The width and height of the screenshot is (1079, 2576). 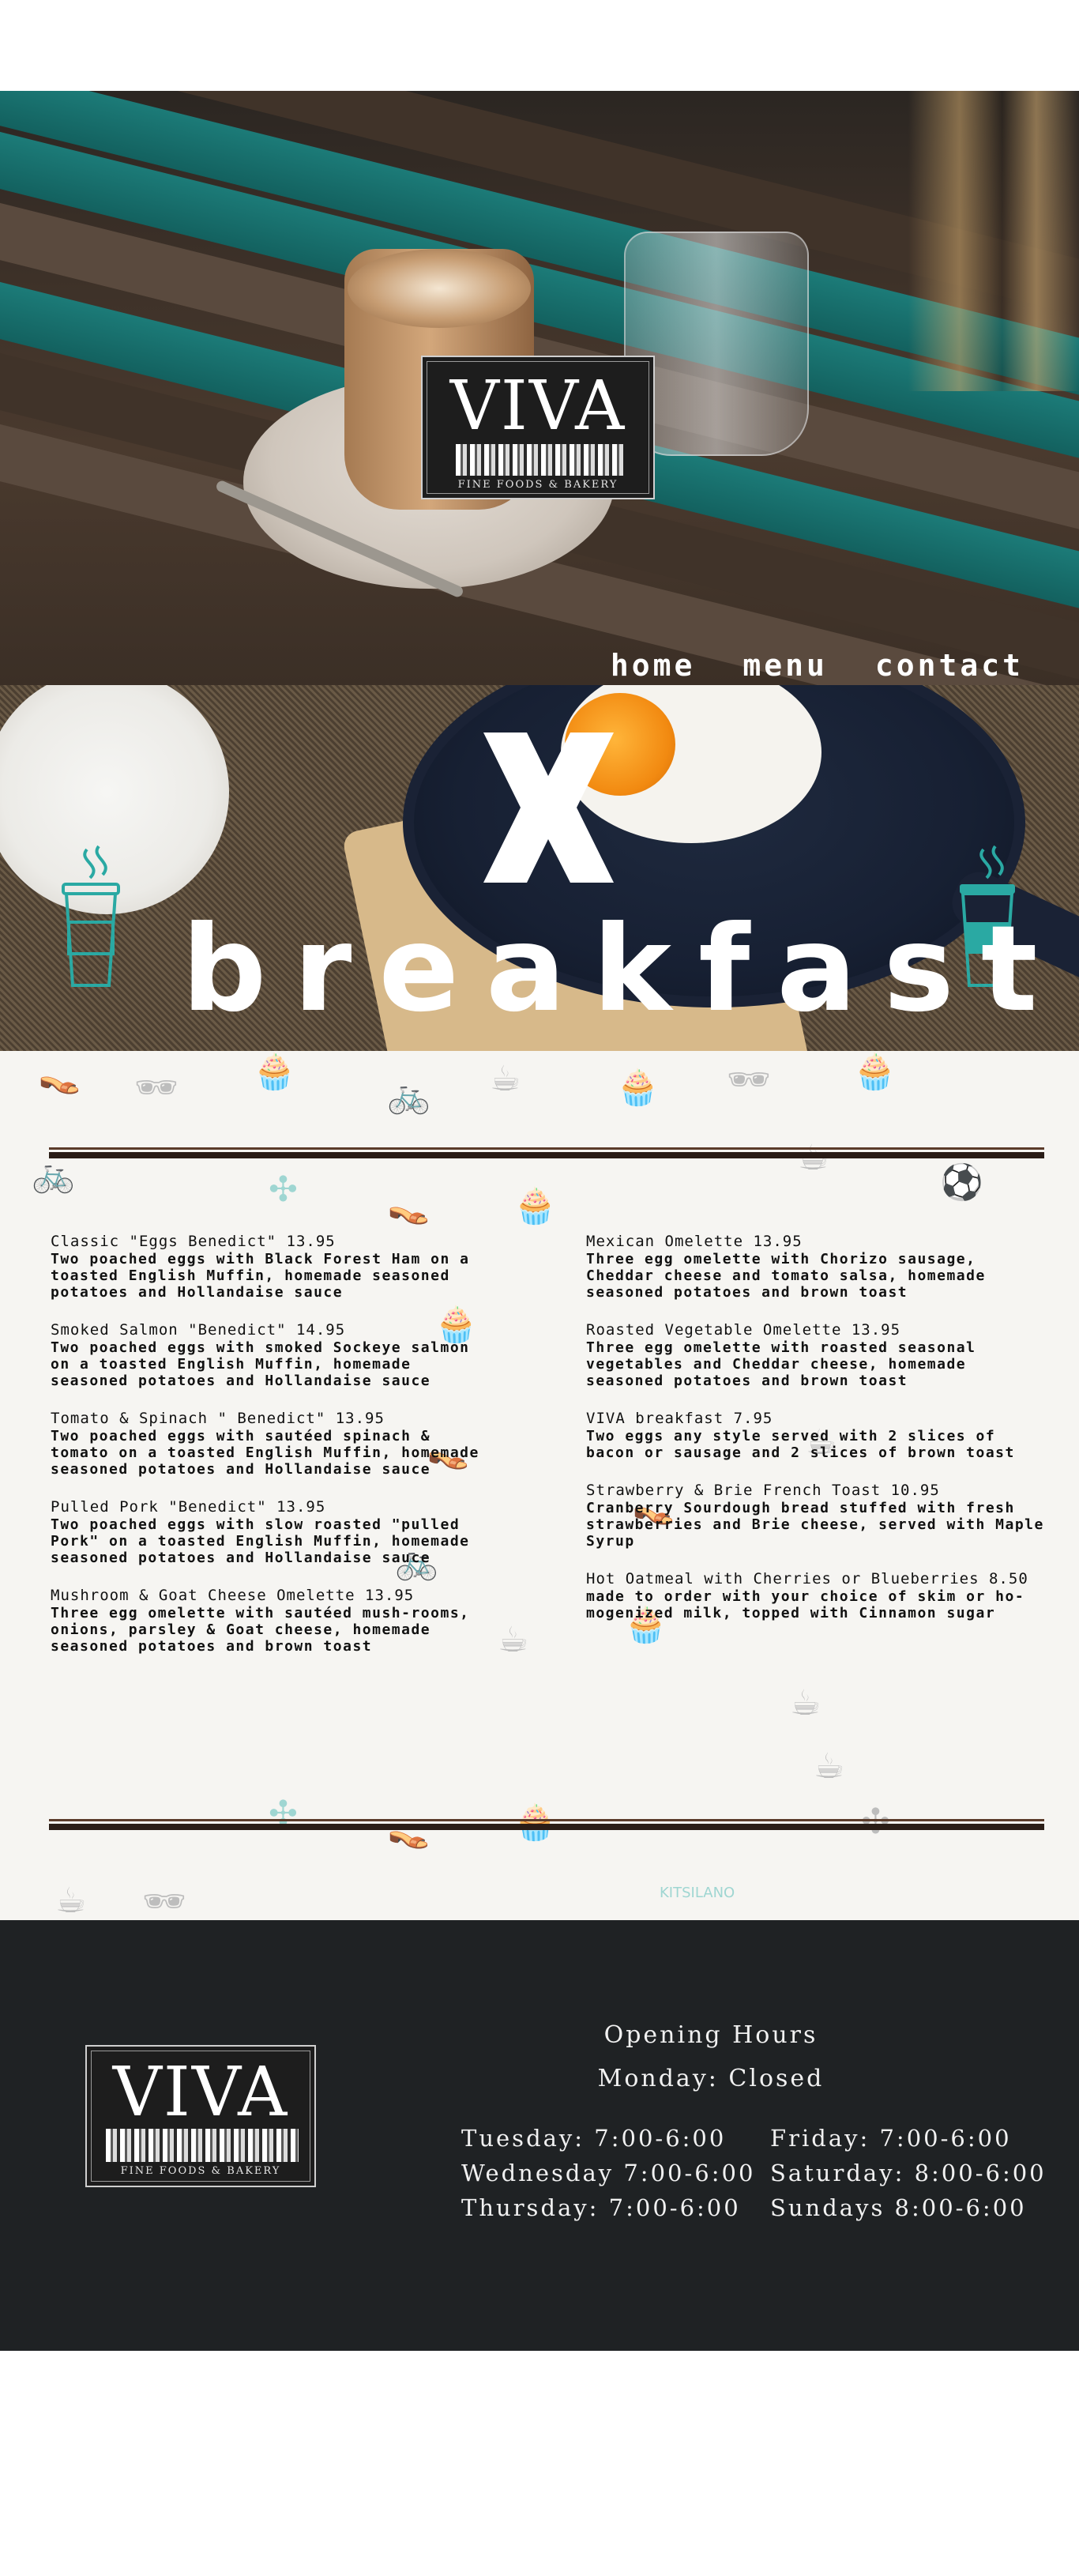 What do you see at coordinates (993, 241) in the screenshot?
I see `window-light` at bounding box center [993, 241].